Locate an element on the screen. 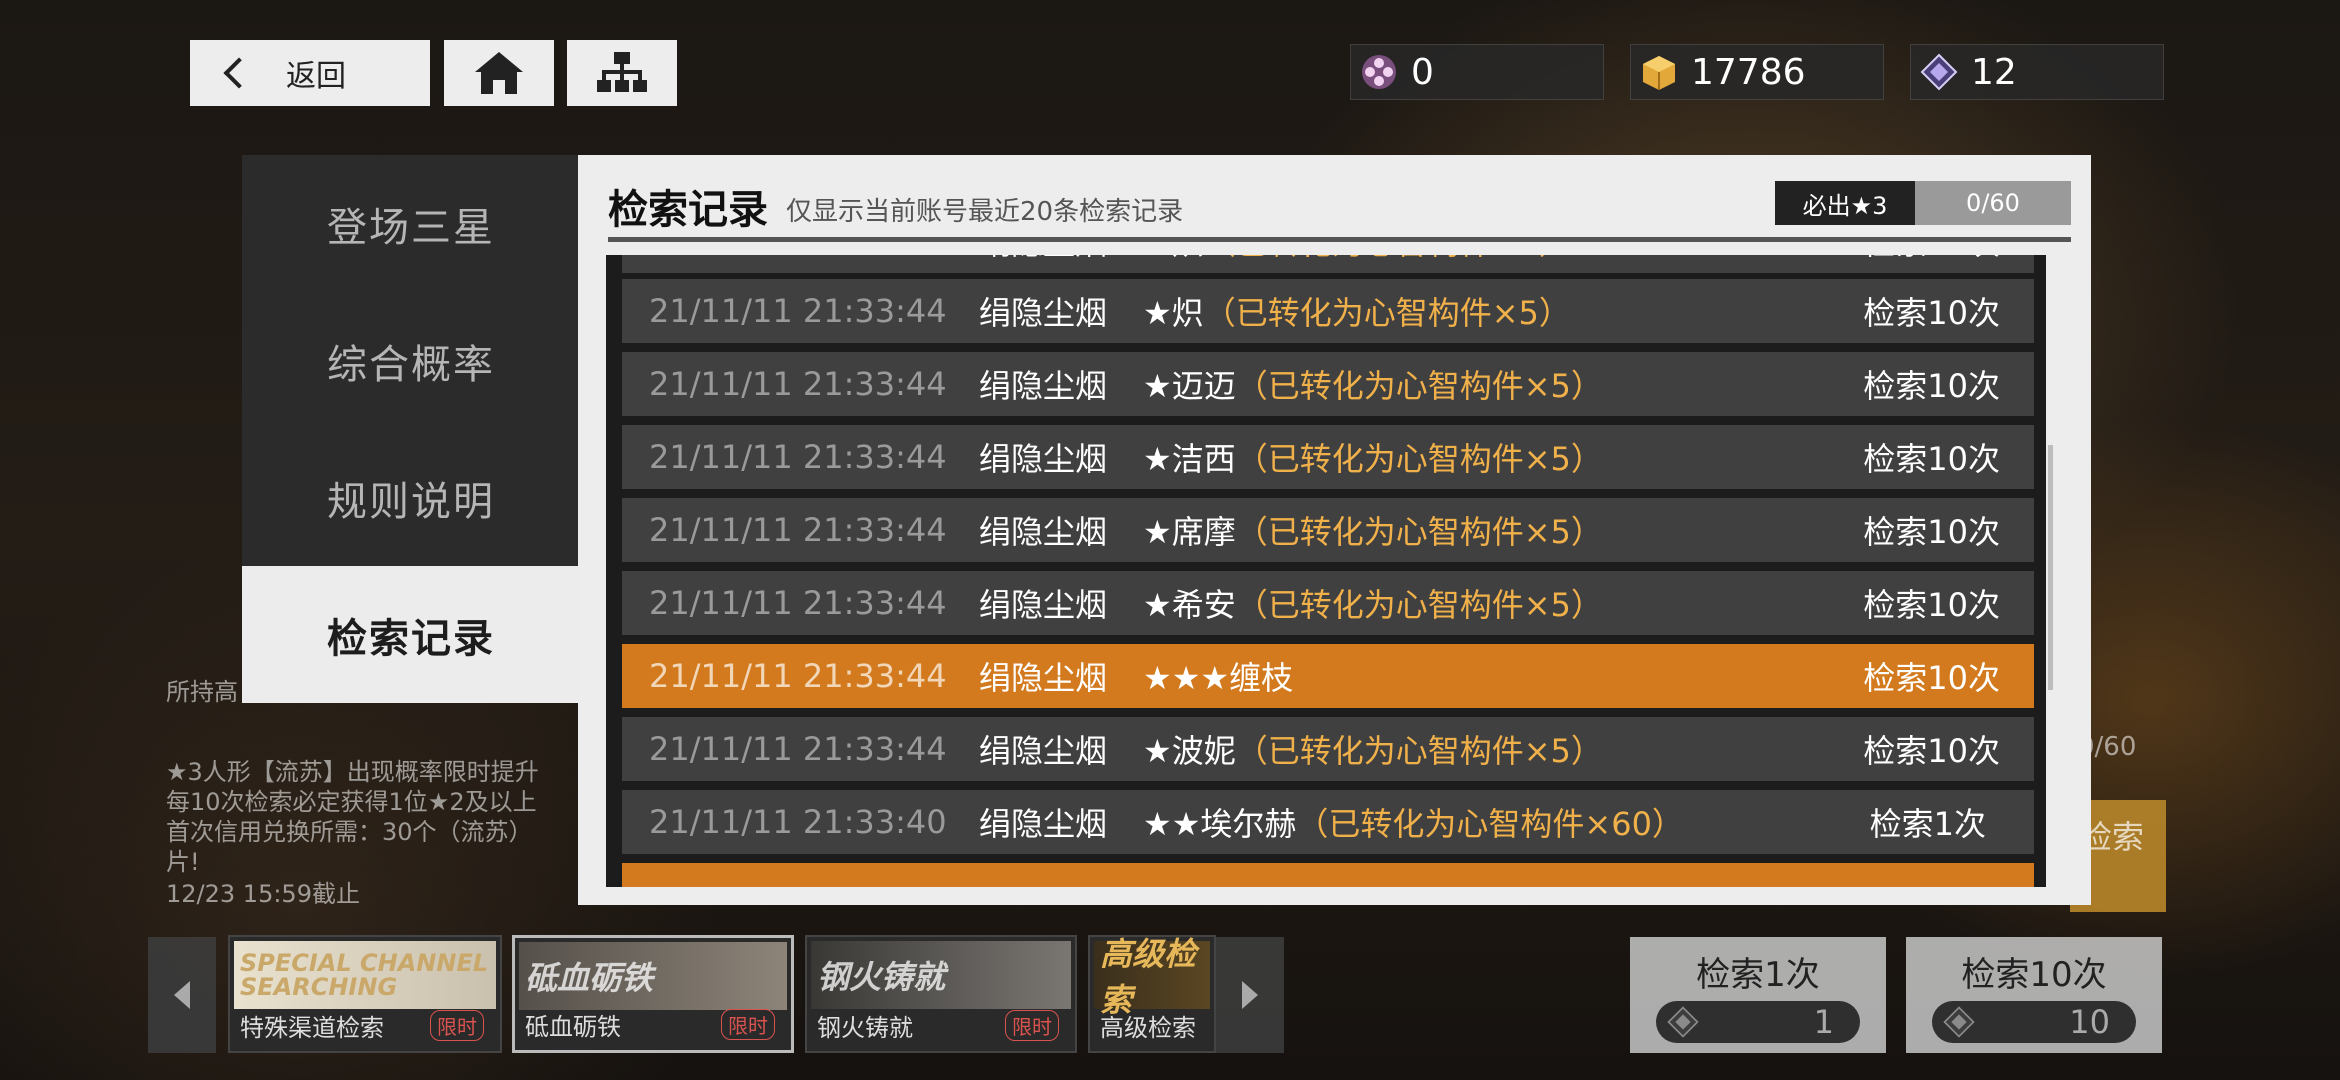 The height and width of the screenshot is (1080, 2340). back-label: 返回 is located at coordinates (316, 76).